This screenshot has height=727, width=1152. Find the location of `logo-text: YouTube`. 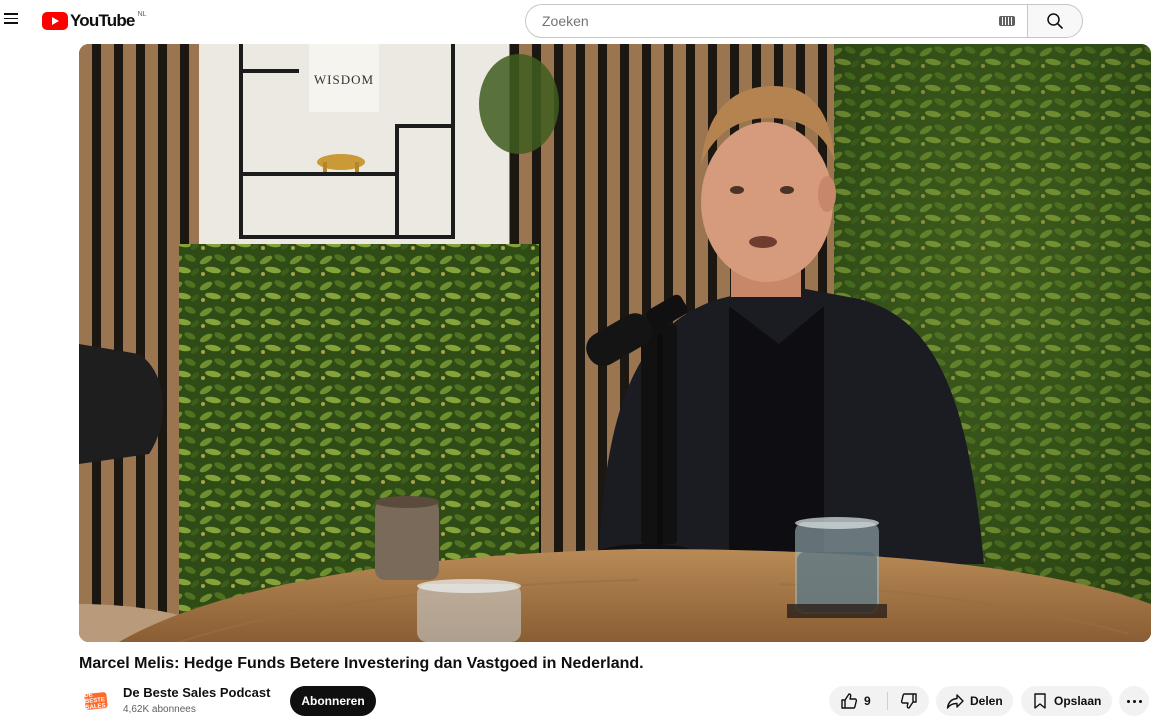

logo-text: YouTube is located at coordinates (102, 20).